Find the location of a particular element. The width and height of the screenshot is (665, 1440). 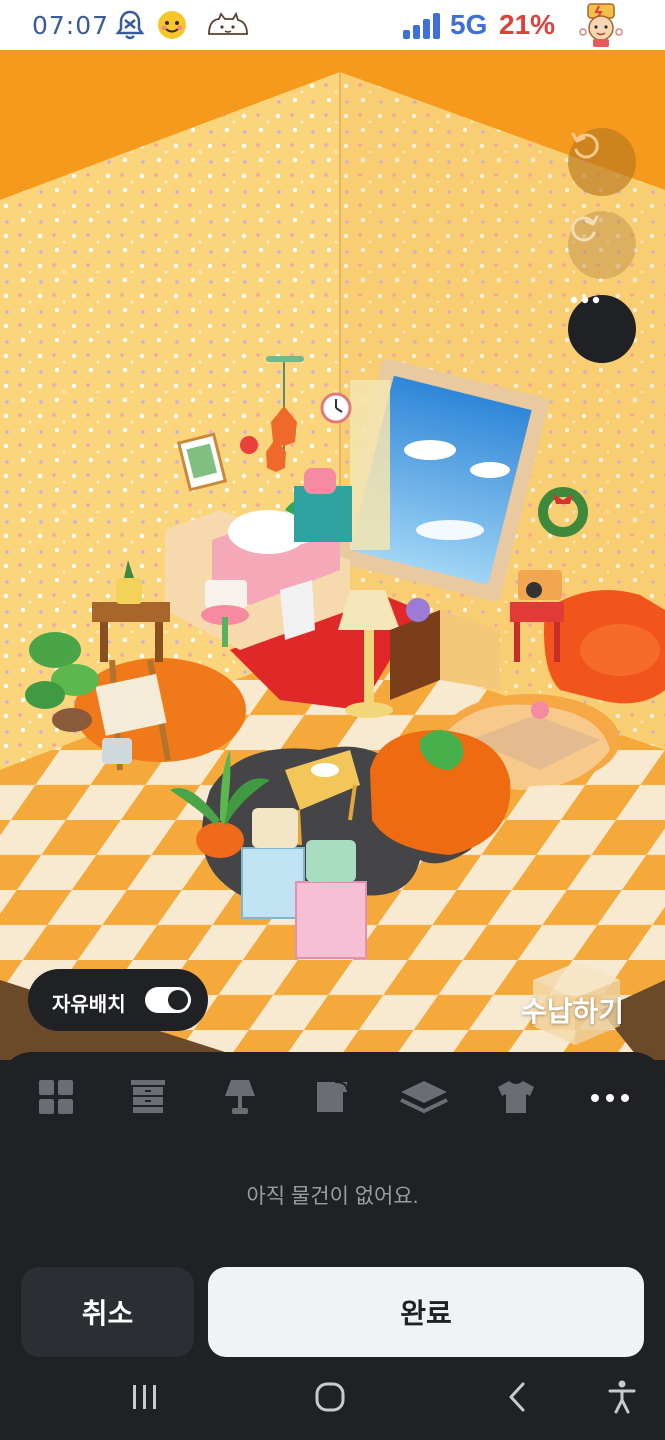

lamp-icon is located at coordinates (240, 1099).